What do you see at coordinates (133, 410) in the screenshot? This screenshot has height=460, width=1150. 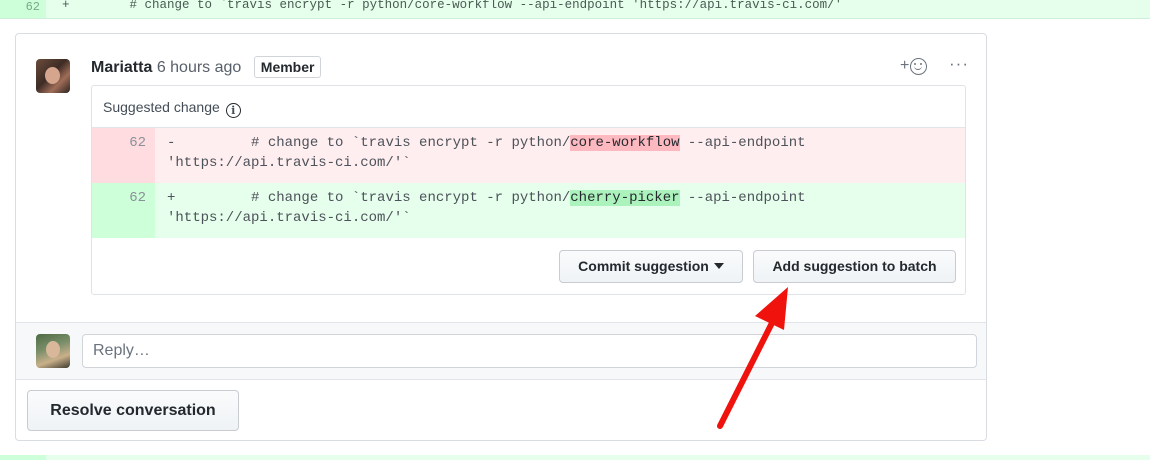 I see `resolve-conversation-button: Resolve conversation` at bounding box center [133, 410].